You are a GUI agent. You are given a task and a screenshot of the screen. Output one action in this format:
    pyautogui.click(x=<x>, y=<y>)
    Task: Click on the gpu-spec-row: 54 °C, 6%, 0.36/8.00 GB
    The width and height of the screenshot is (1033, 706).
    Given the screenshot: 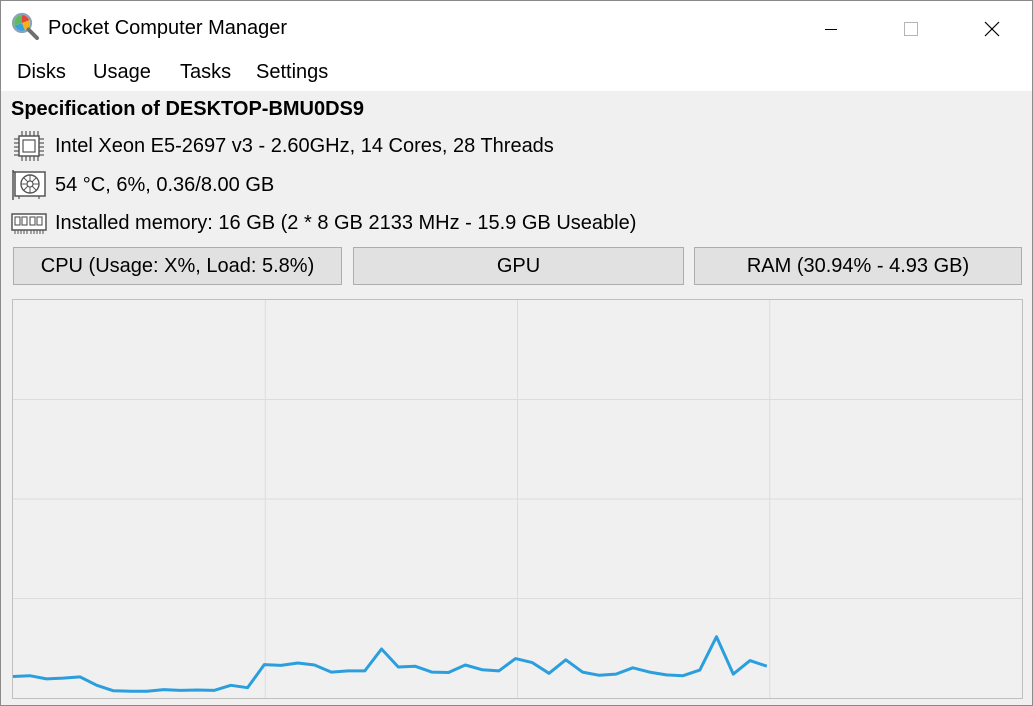 What is the action you would take?
    pyautogui.click(x=142, y=185)
    